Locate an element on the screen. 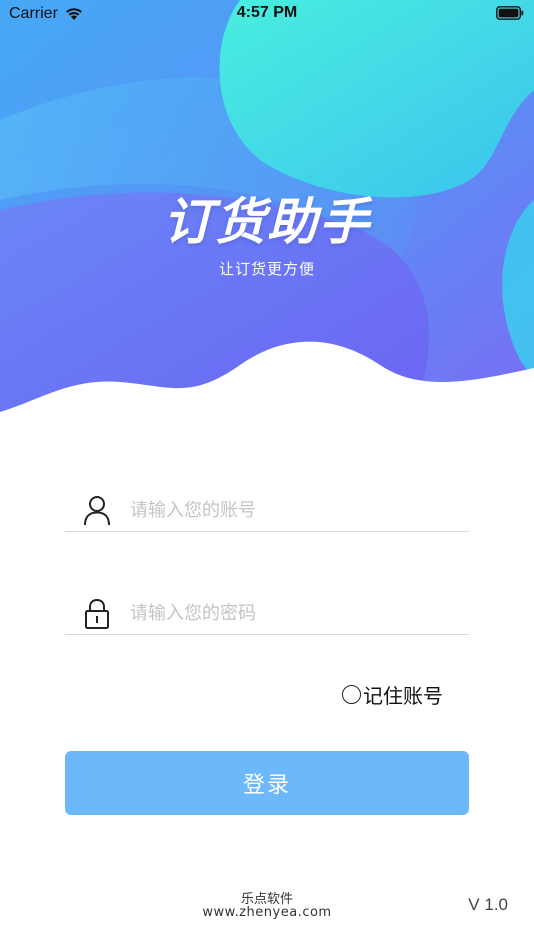 Image resolution: width=534 pixels, height=950 pixels. app-title: 订货助手 is located at coordinates (267, 222).